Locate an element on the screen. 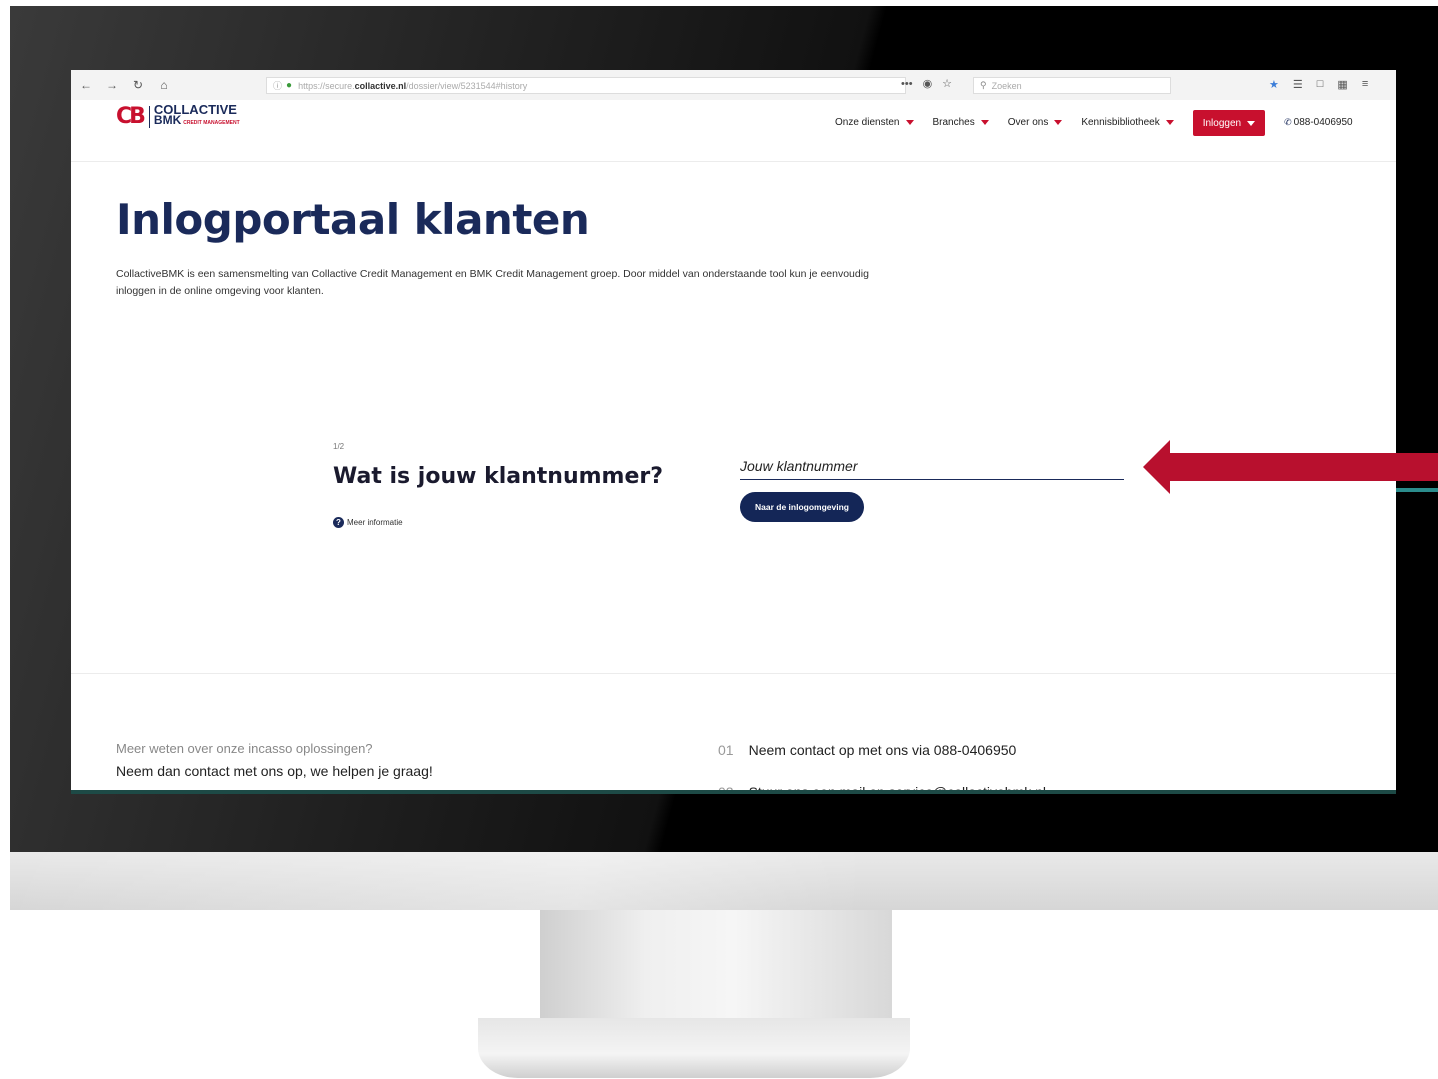 This screenshot has height=1079, width=1438. monitor-stand is located at coordinates (716, 965).